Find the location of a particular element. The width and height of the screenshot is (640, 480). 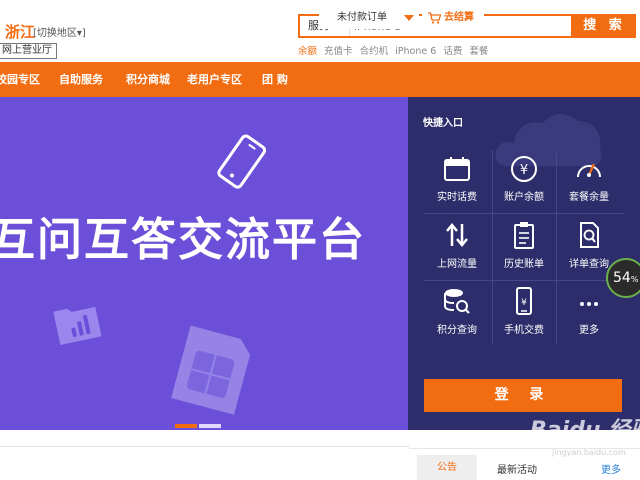

hot-link: 合约机 is located at coordinates (374, 51).